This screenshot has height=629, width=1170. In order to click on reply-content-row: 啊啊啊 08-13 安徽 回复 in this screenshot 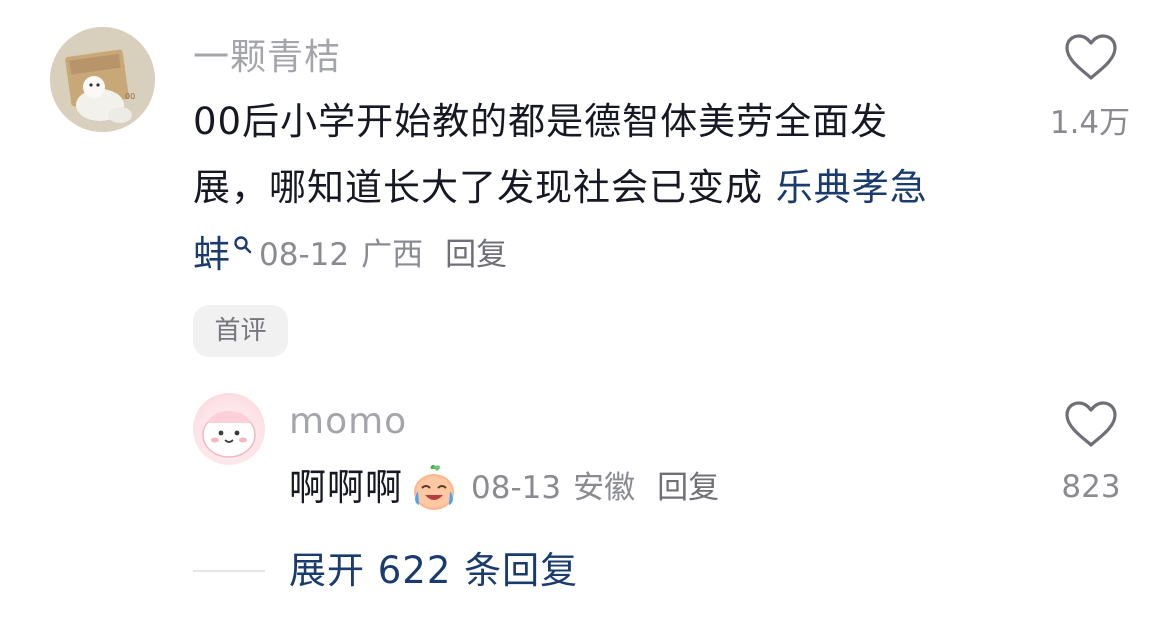, I will do `click(504, 488)`.